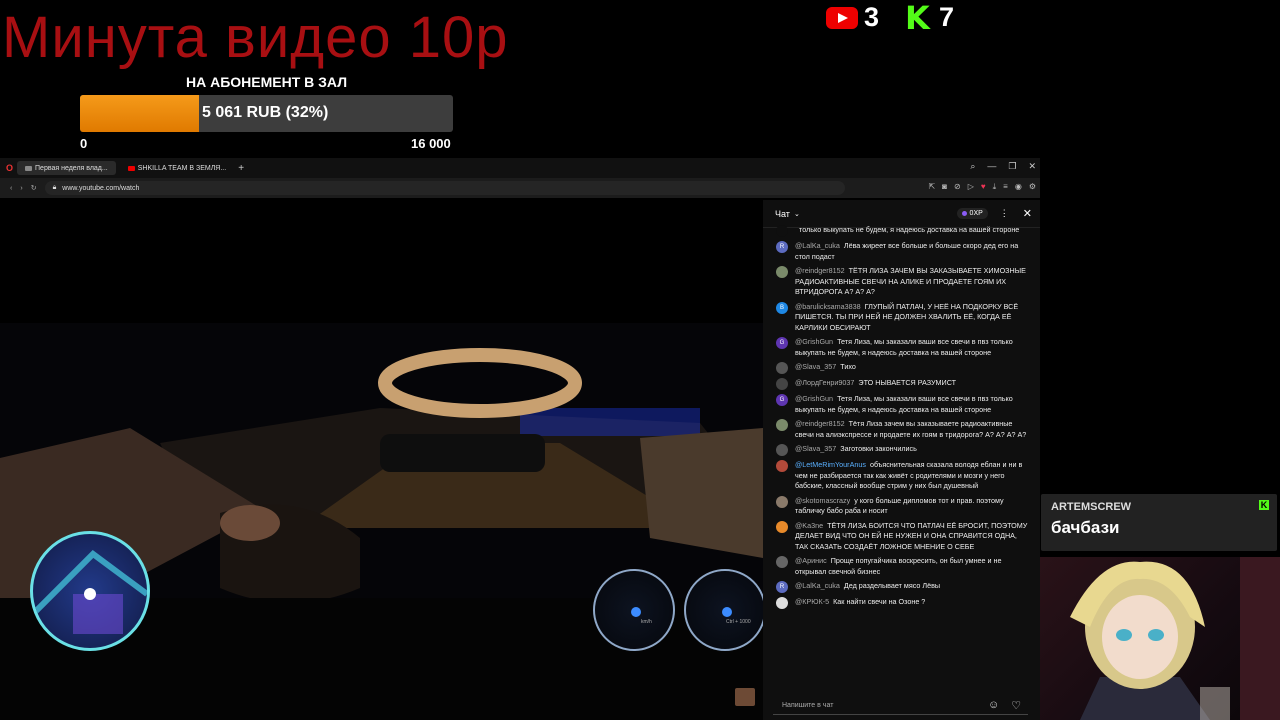 The image size is (1280, 720). Describe the element at coordinates (972, 166) in the screenshot. I see `search-icon: ⌕` at that location.